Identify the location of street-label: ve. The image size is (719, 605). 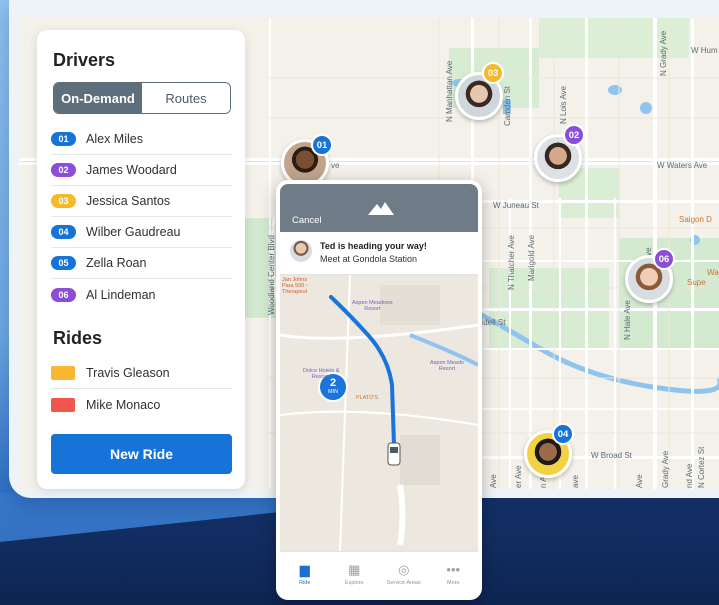
(335, 165).